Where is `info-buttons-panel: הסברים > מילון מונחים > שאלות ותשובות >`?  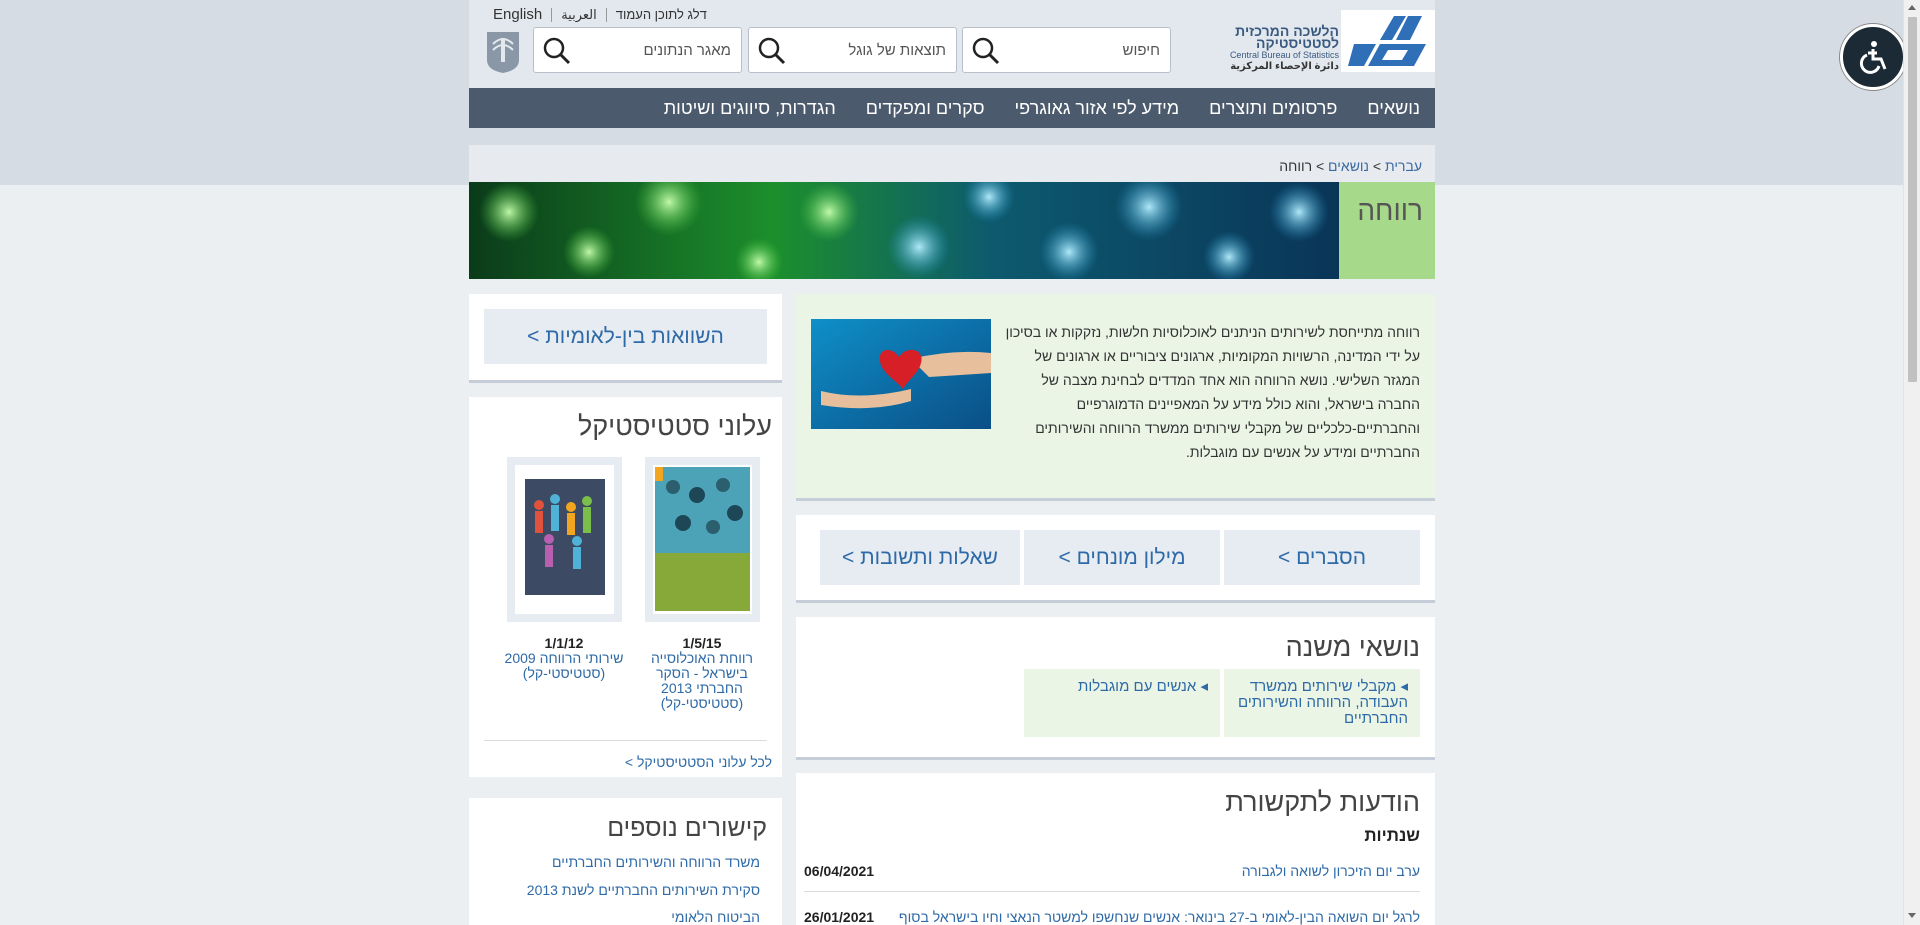 info-buttons-panel: הסברים > מילון מונחים > שאלות ותשובות > is located at coordinates (1115, 559).